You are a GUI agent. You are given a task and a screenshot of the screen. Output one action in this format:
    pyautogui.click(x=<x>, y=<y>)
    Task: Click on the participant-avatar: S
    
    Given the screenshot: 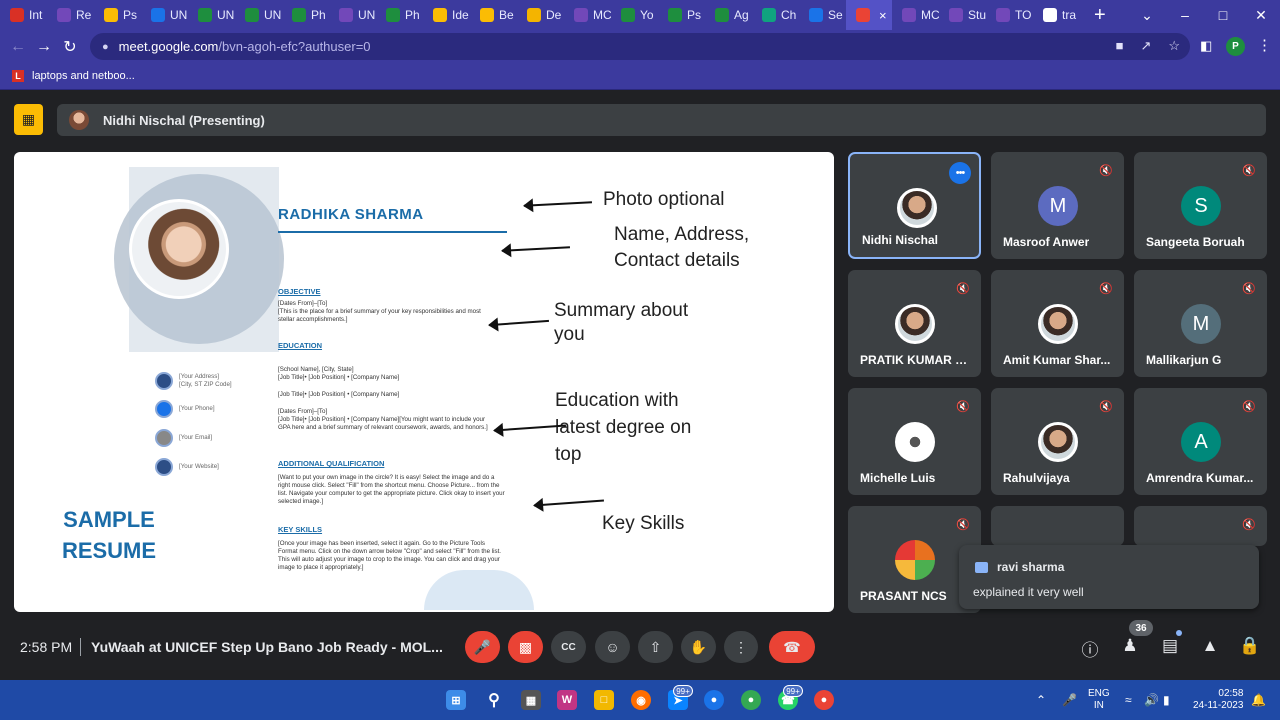 What is the action you would take?
    pyautogui.click(x=1201, y=206)
    